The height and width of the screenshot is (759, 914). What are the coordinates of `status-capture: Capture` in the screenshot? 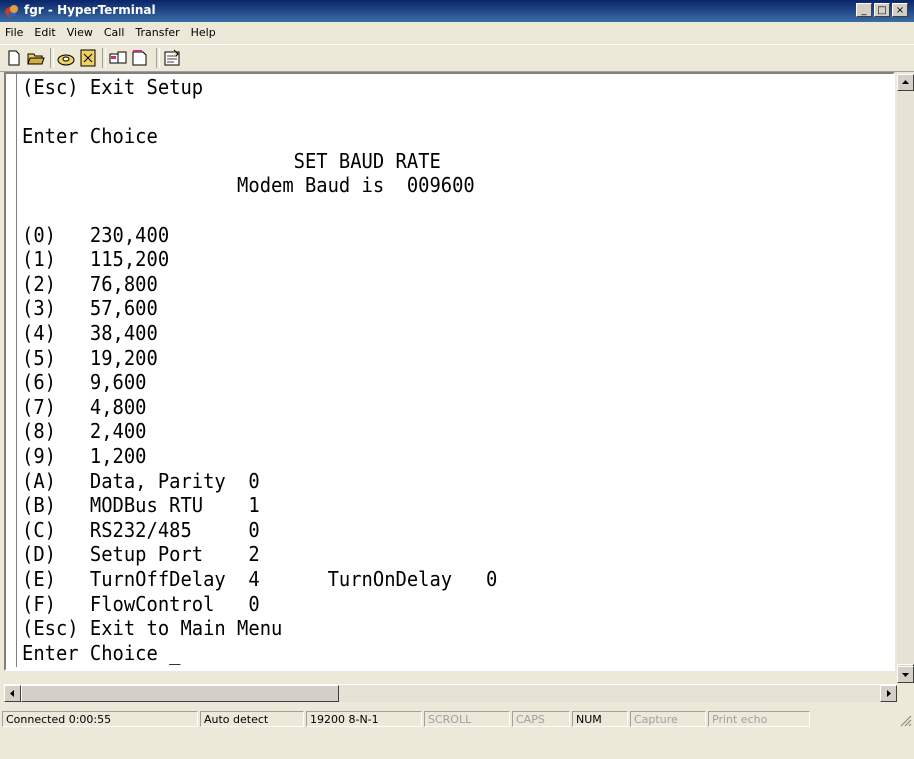 It's located at (668, 719).